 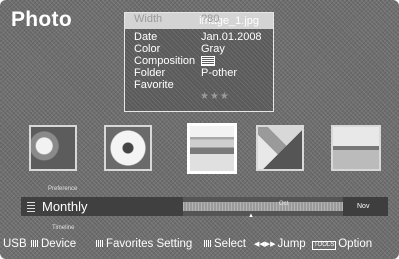 I want to click on size-label: Width, so click(x=148, y=19).